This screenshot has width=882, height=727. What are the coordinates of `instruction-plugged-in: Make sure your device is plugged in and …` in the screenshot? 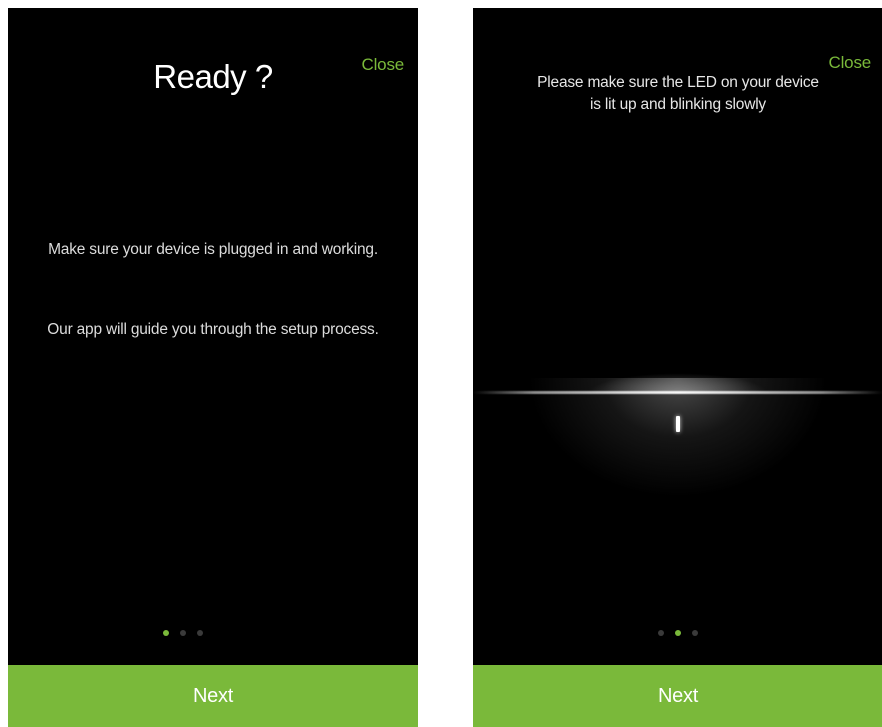 It's located at (213, 249).